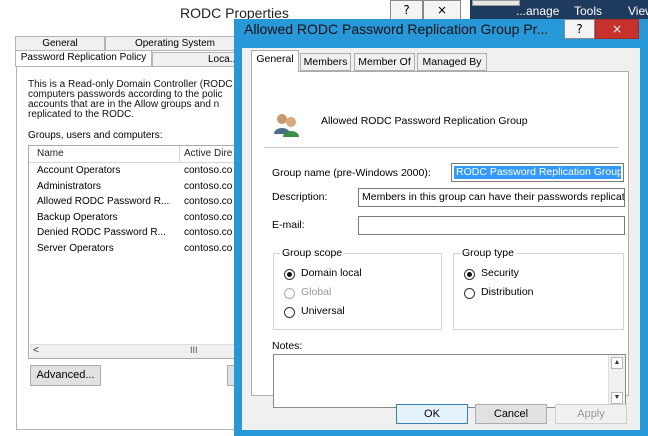 The width and height of the screenshot is (648, 436). Describe the element at coordinates (496, 3) in the screenshot. I see `behind-window-edge` at that location.